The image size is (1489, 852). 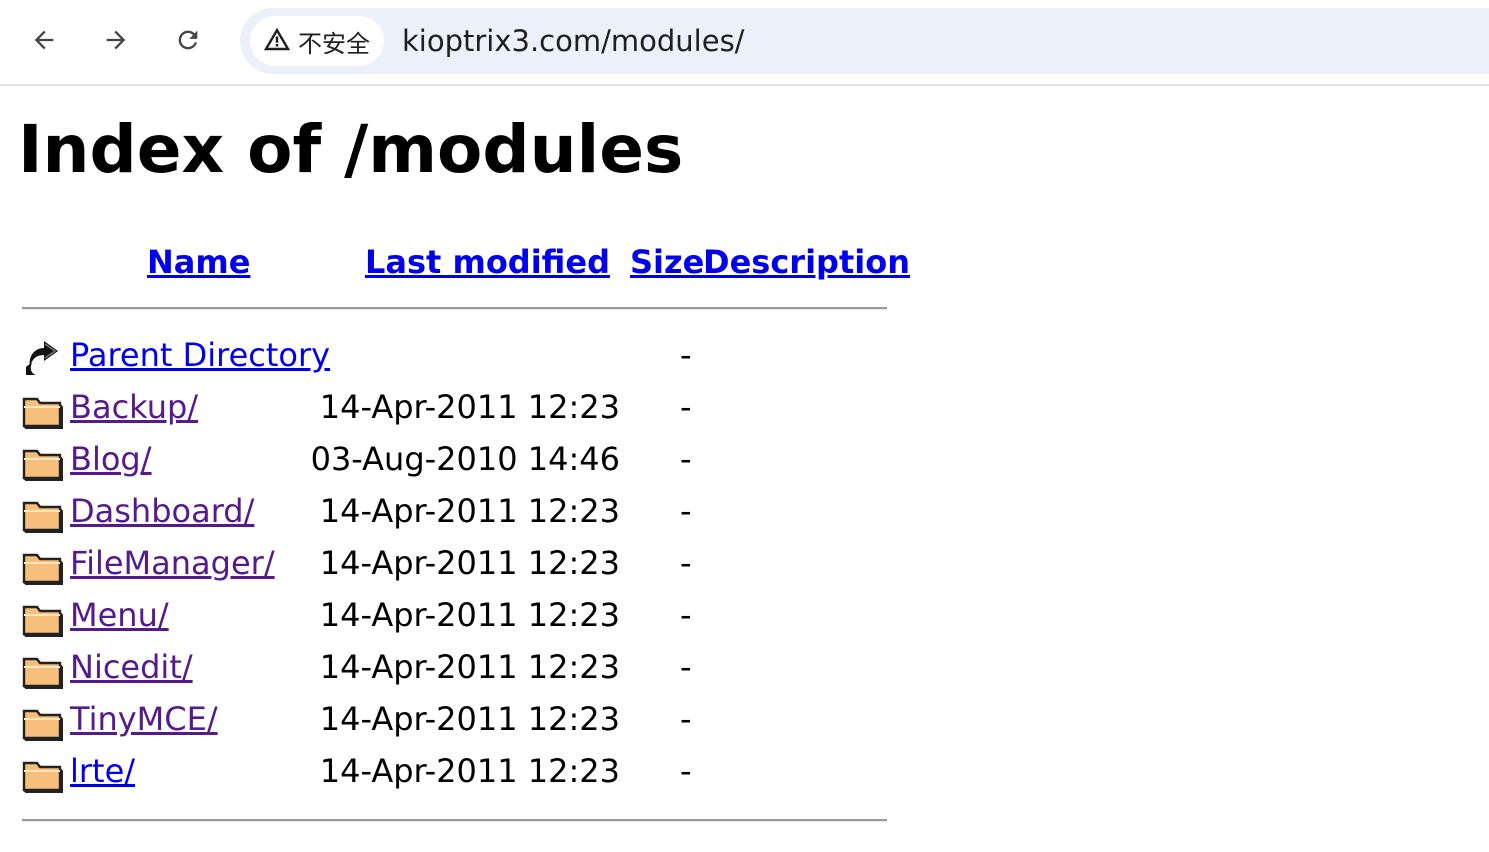 I want to click on folder-link-lrte: lrte/, so click(x=102, y=771).